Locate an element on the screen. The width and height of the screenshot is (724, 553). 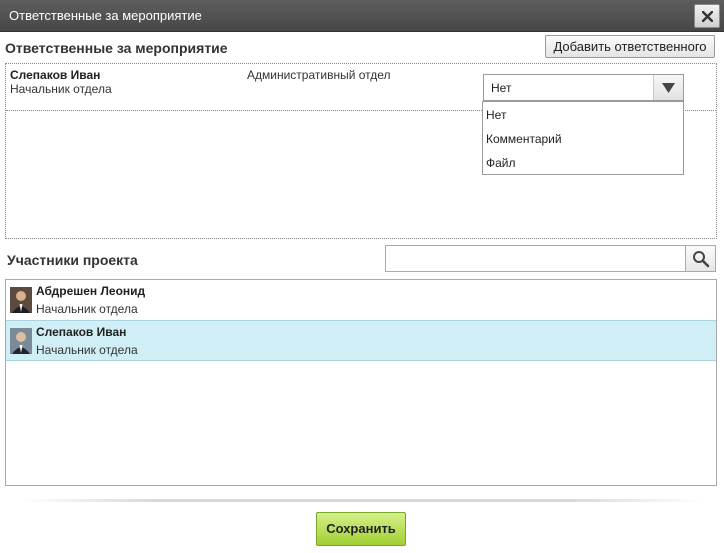
triangle-down-icon is located at coordinates (668, 88).